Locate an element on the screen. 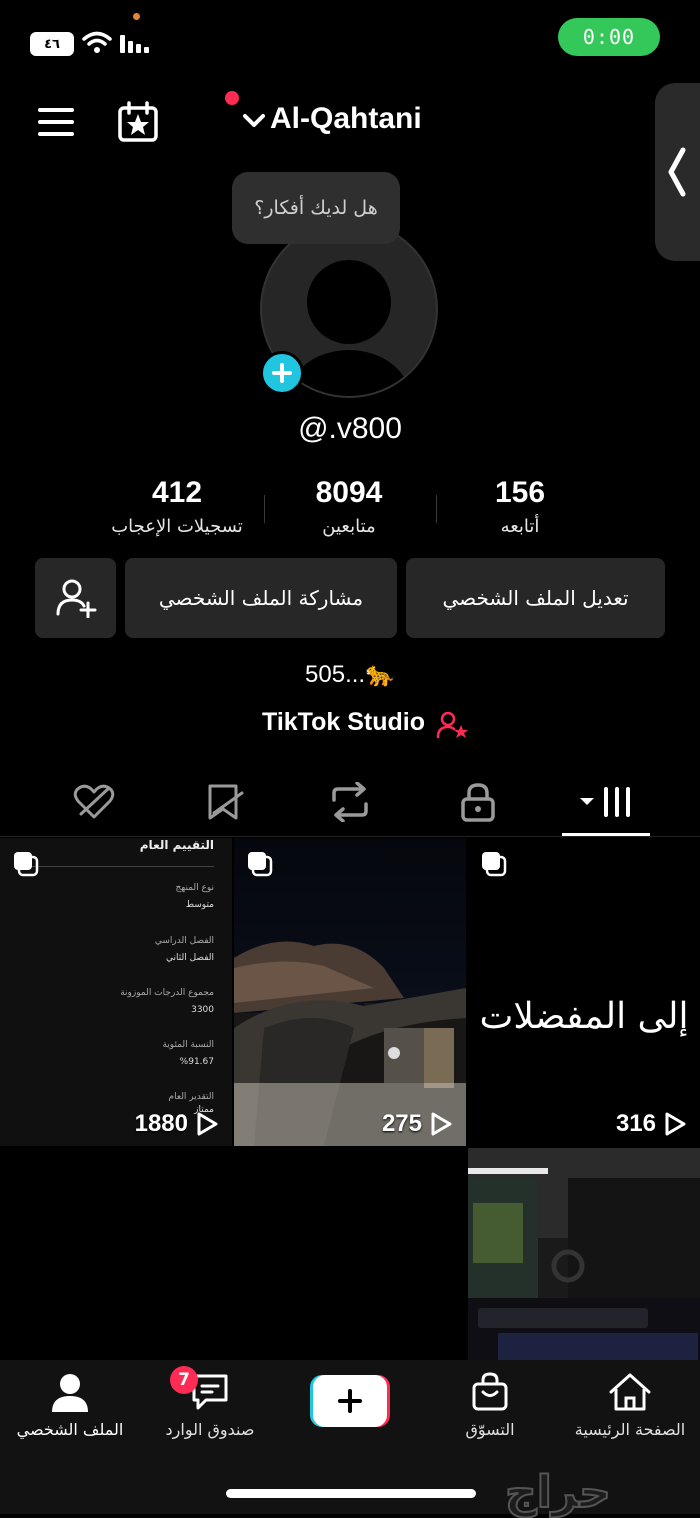 The width and height of the screenshot is (700, 1518). document-row-label: التقدير العام is located at coordinates (191, 1097).